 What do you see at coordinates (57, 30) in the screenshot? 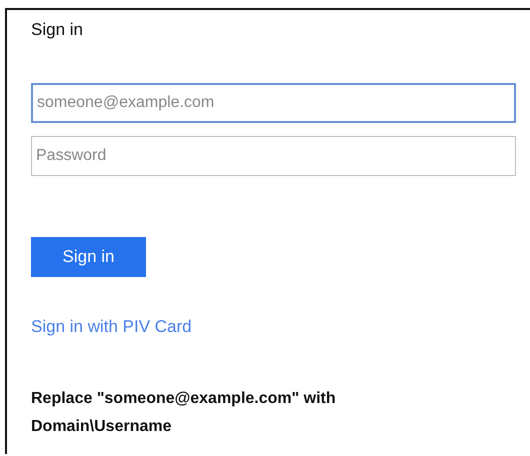
I see `sign-in-title: Sign in` at bounding box center [57, 30].